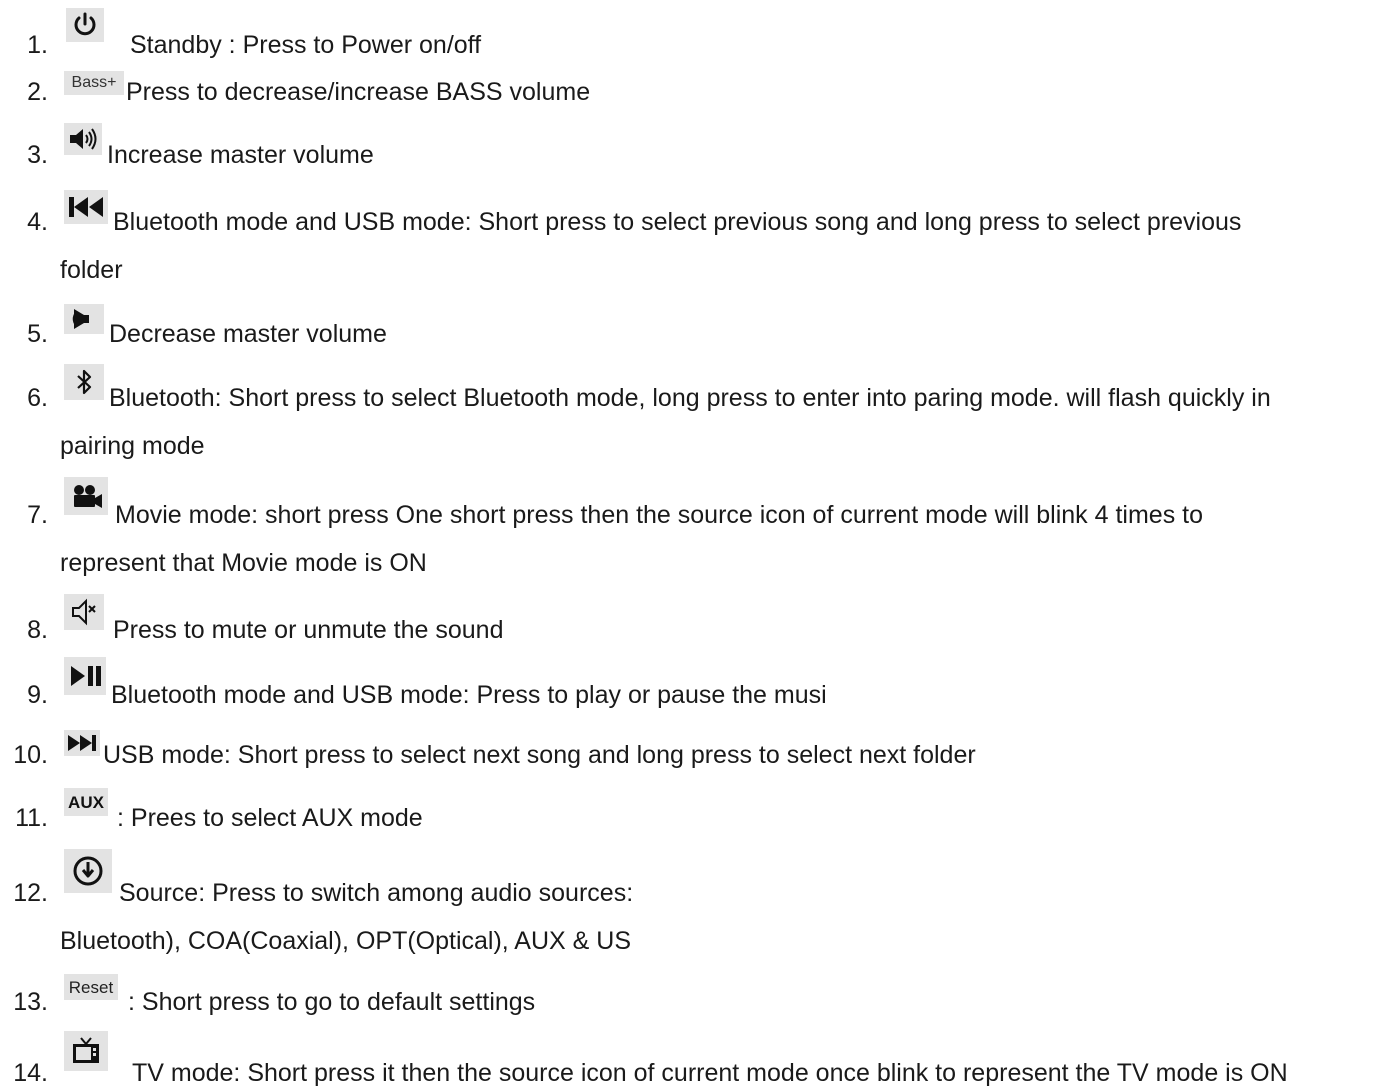 Image resolution: width=1390 pixels, height=1087 pixels. What do you see at coordinates (37, 334) in the screenshot?
I see `item-number: 5.` at bounding box center [37, 334].